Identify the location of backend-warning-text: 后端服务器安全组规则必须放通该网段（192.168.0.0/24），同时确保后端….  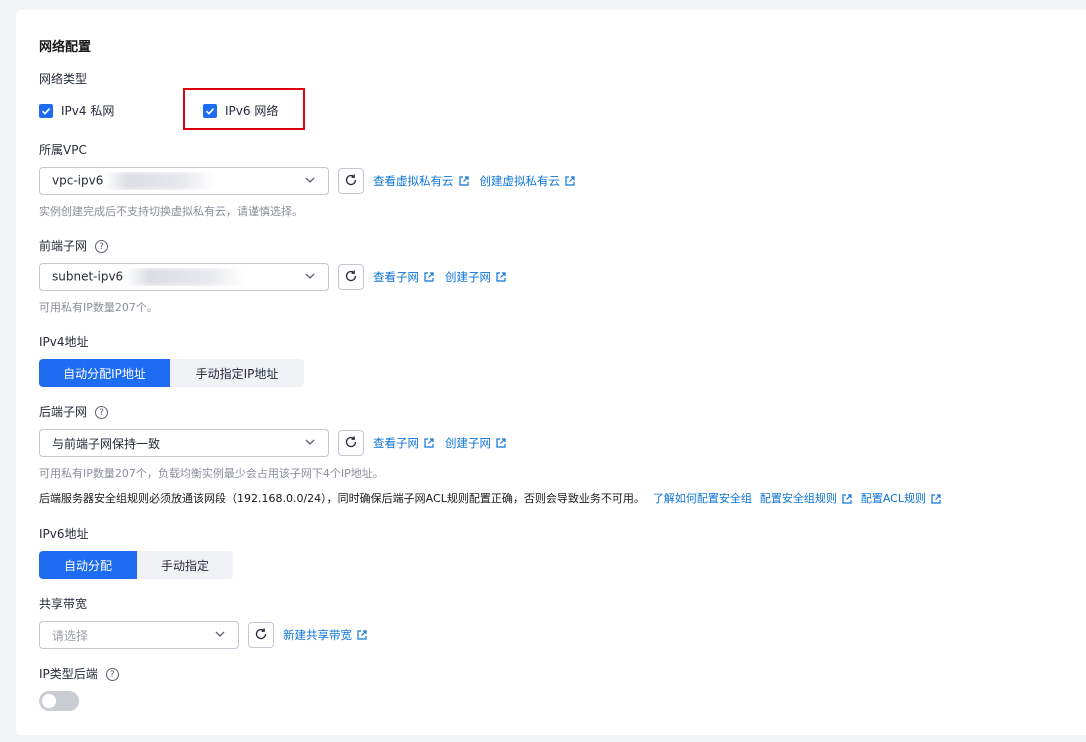
(342, 498).